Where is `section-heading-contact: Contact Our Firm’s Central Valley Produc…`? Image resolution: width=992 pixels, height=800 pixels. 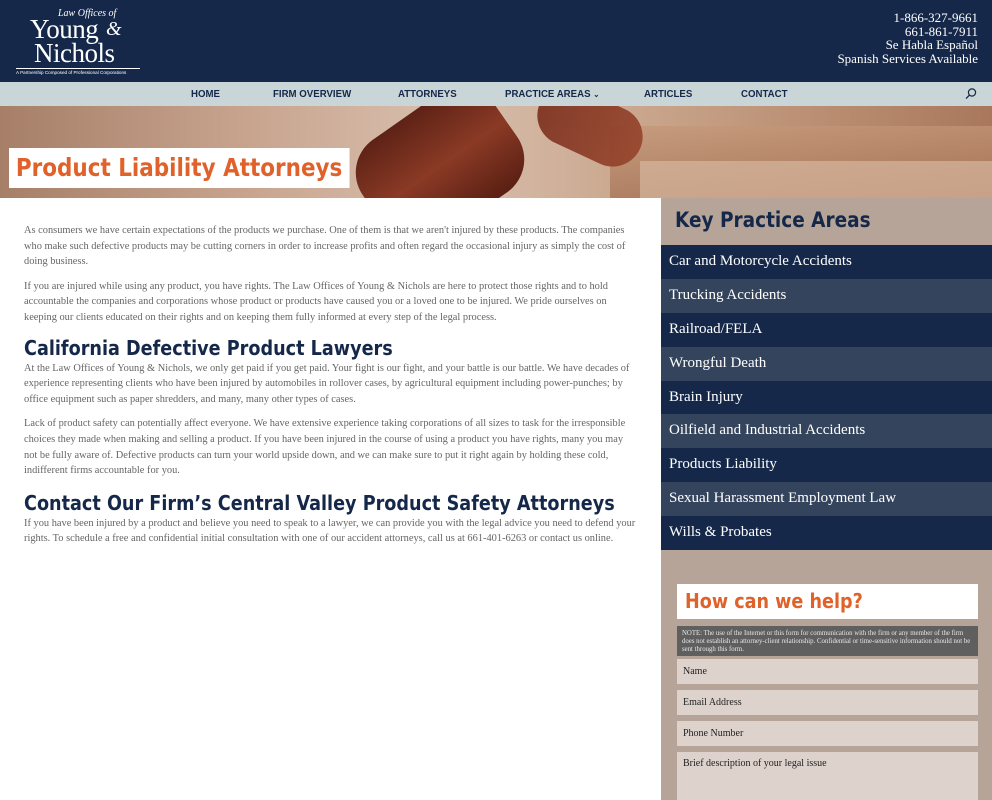
section-heading-contact: Contact Our Firm’s Central Valley Produc… is located at coordinates (319, 502).